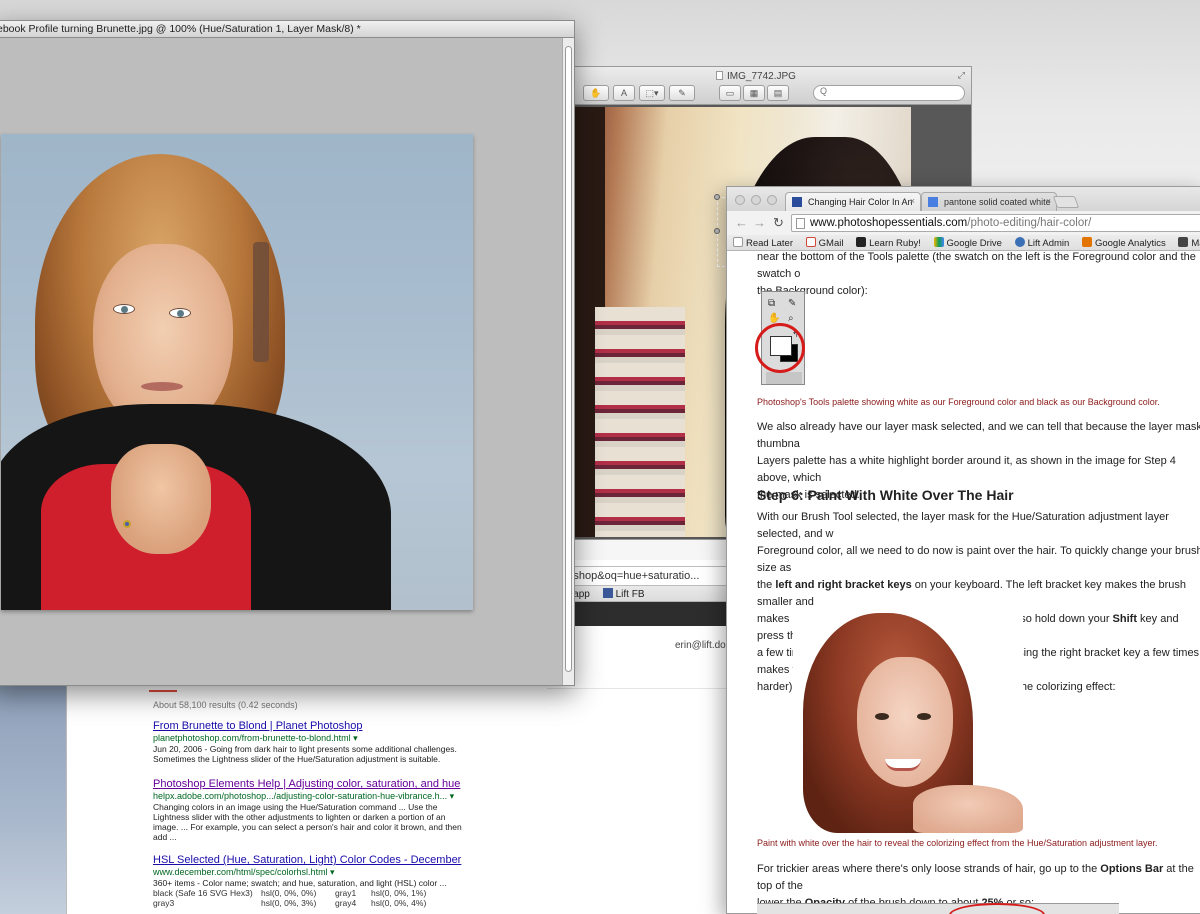  I want to click on view-thumbs-button: ▦, so click(754, 93).